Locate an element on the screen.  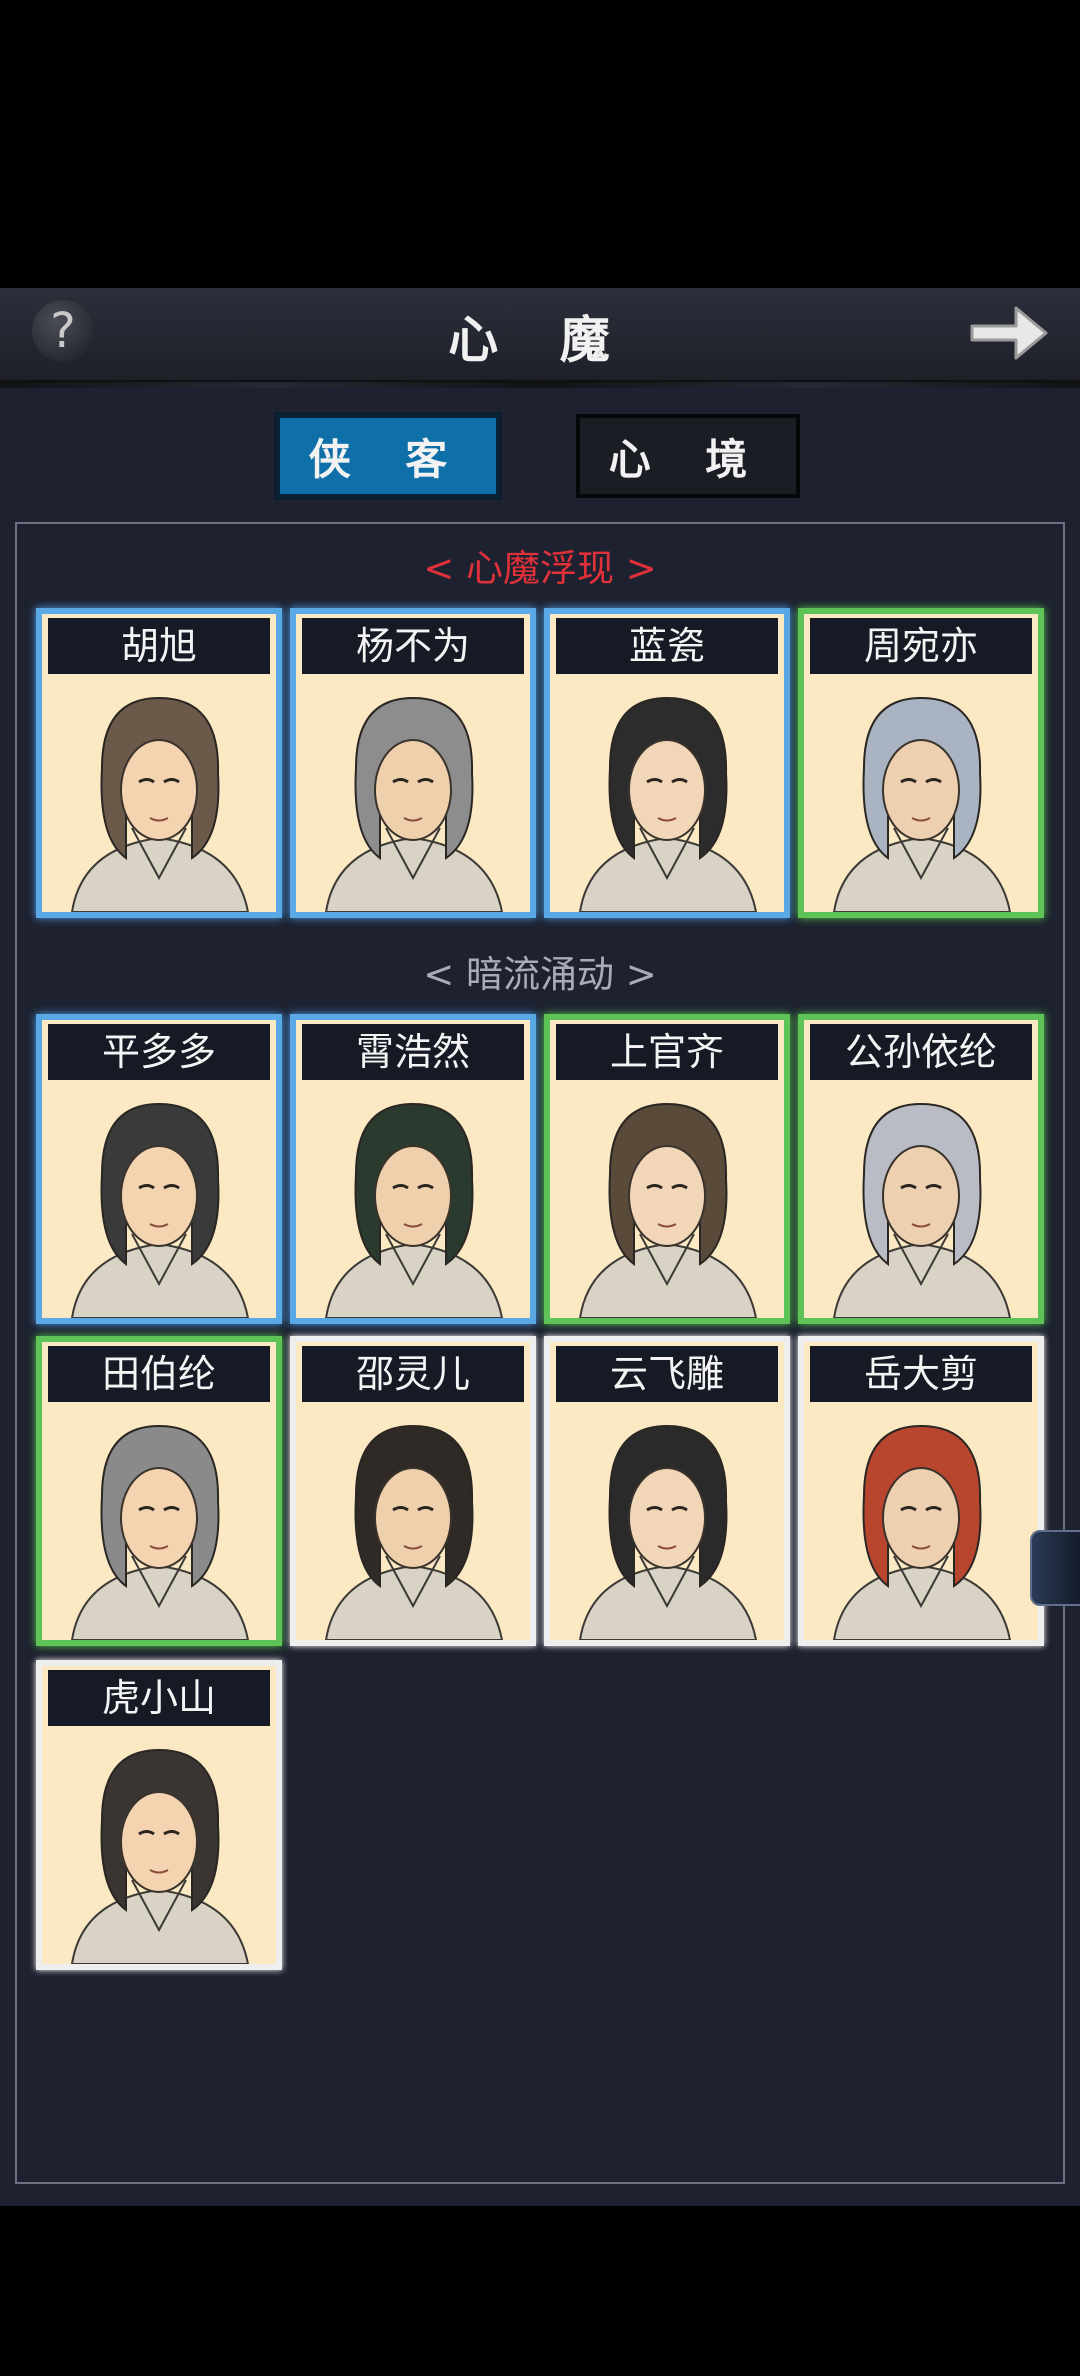
character-card: 霄浩然 is located at coordinates (413, 1169).